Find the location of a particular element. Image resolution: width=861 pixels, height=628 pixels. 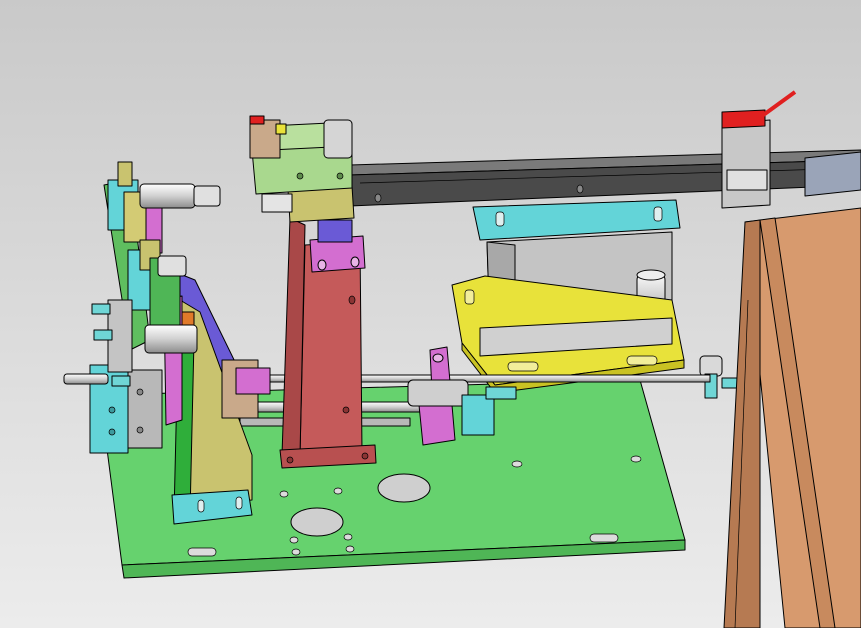

head-gray-cylinder is located at coordinates (338, 139).